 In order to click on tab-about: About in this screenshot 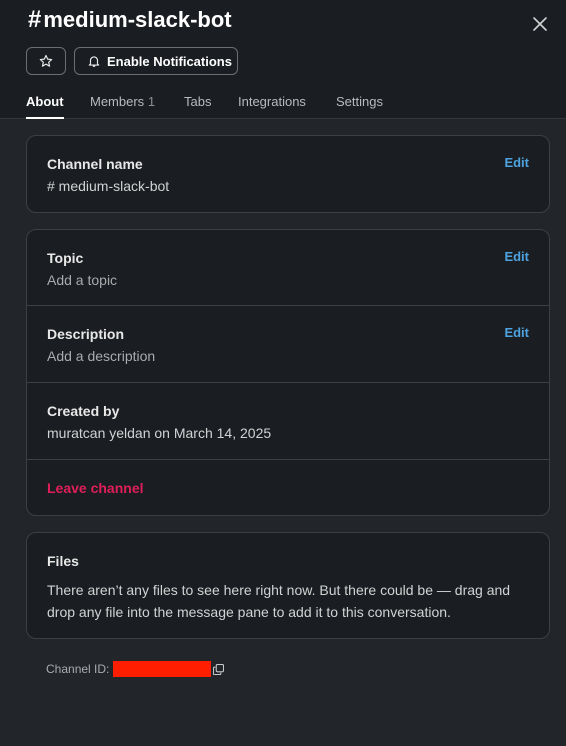, I will do `click(45, 106)`.